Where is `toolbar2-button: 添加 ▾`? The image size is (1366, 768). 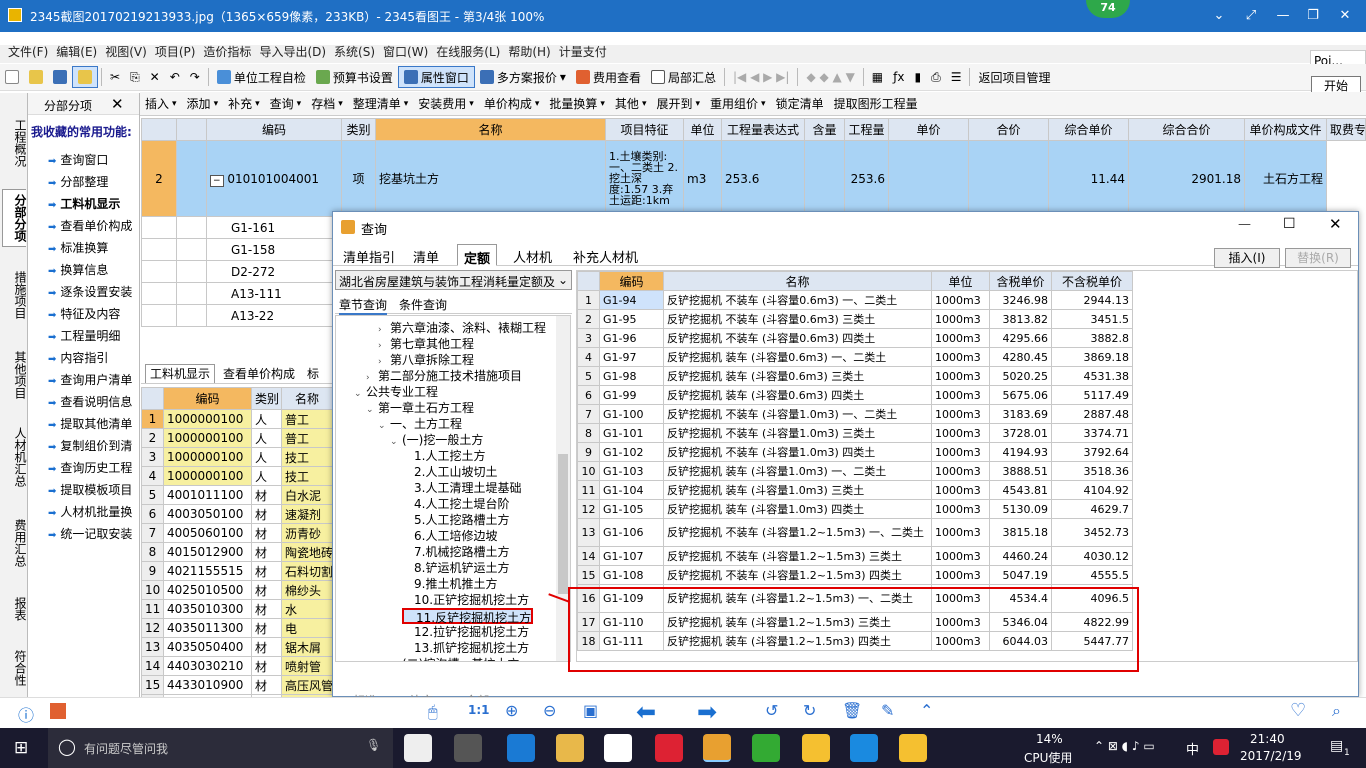
toolbar2-button: 添加 ▾ is located at coordinates (203, 104).